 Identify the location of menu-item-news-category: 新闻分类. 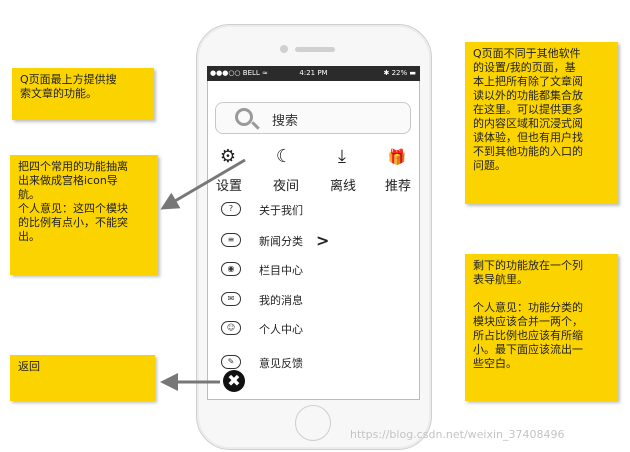
(281, 241).